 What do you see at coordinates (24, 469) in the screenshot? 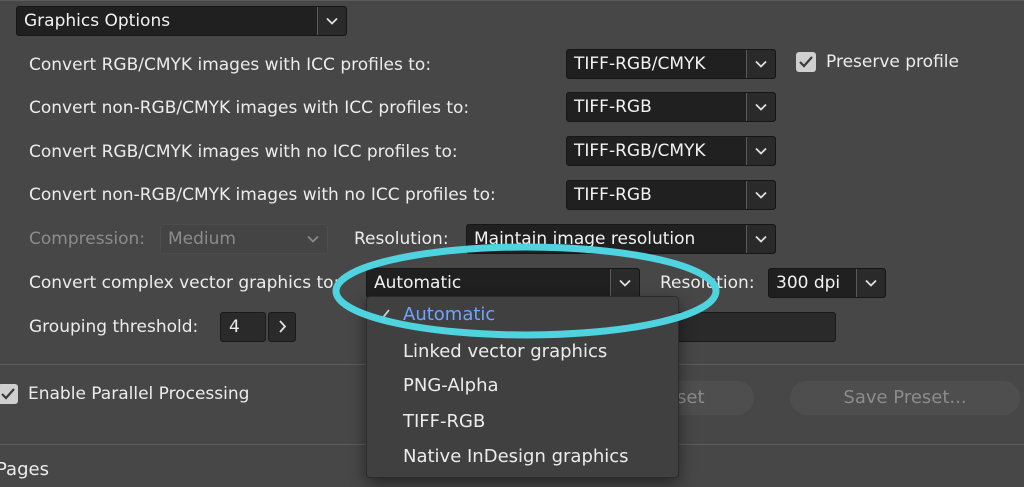
I see `pages-label: Pages` at bounding box center [24, 469].